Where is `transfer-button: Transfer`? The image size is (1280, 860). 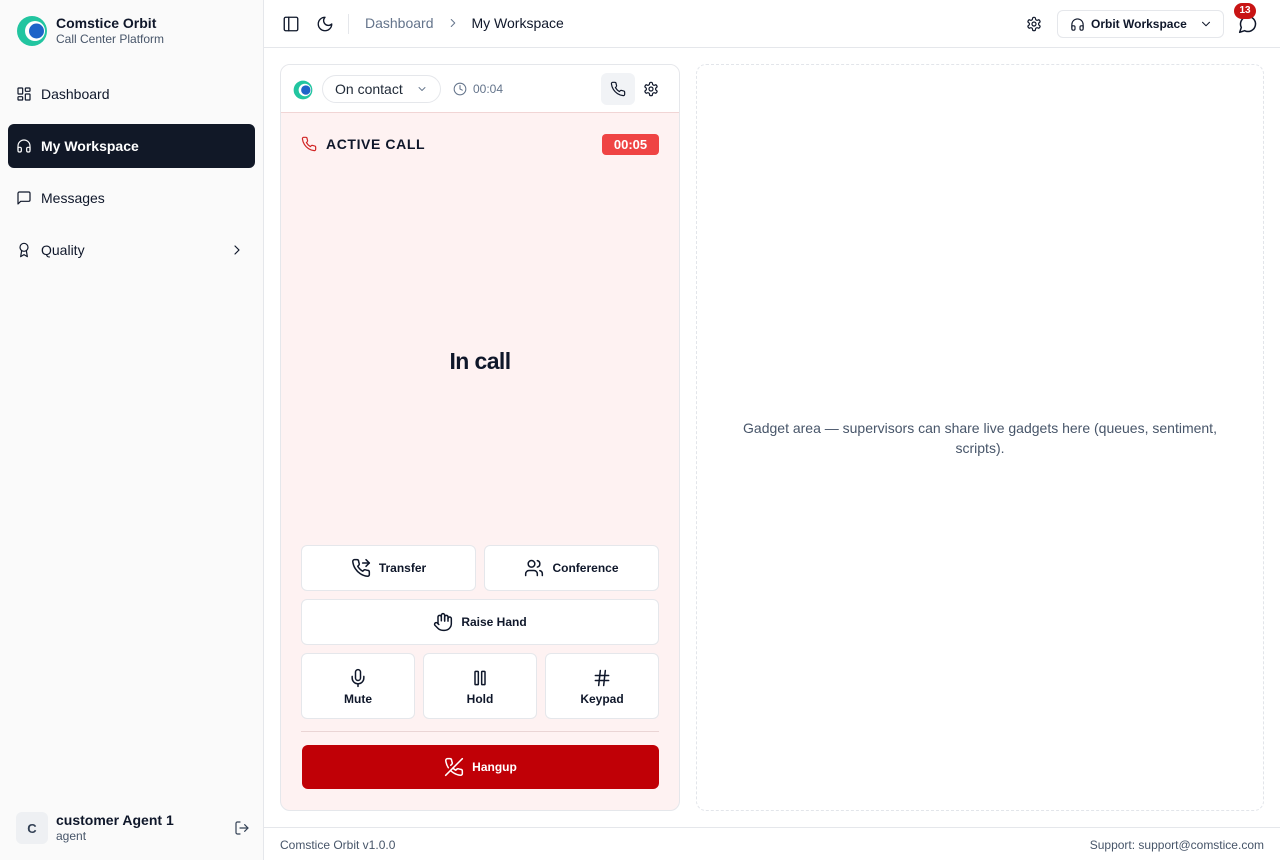
transfer-button: Transfer is located at coordinates (388, 568).